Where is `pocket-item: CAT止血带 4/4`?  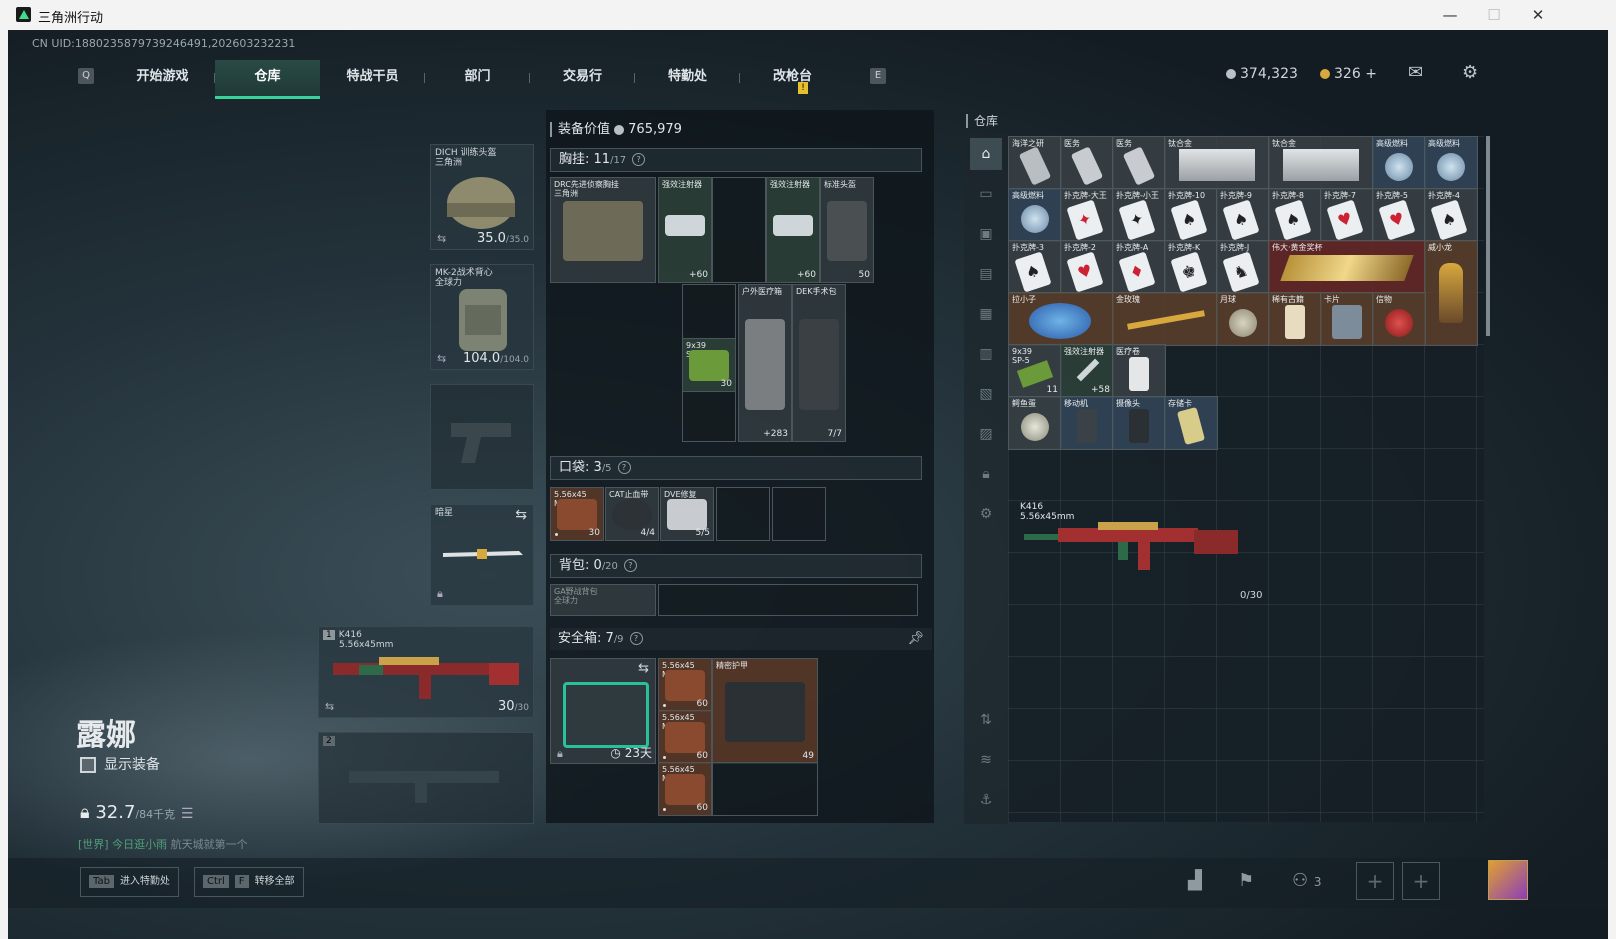 pocket-item: CAT止血带 4/4 is located at coordinates (632, 514).